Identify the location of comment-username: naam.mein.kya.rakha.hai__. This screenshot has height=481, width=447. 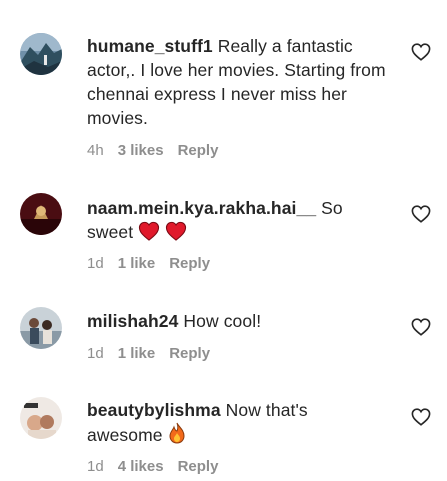
(201, 208).